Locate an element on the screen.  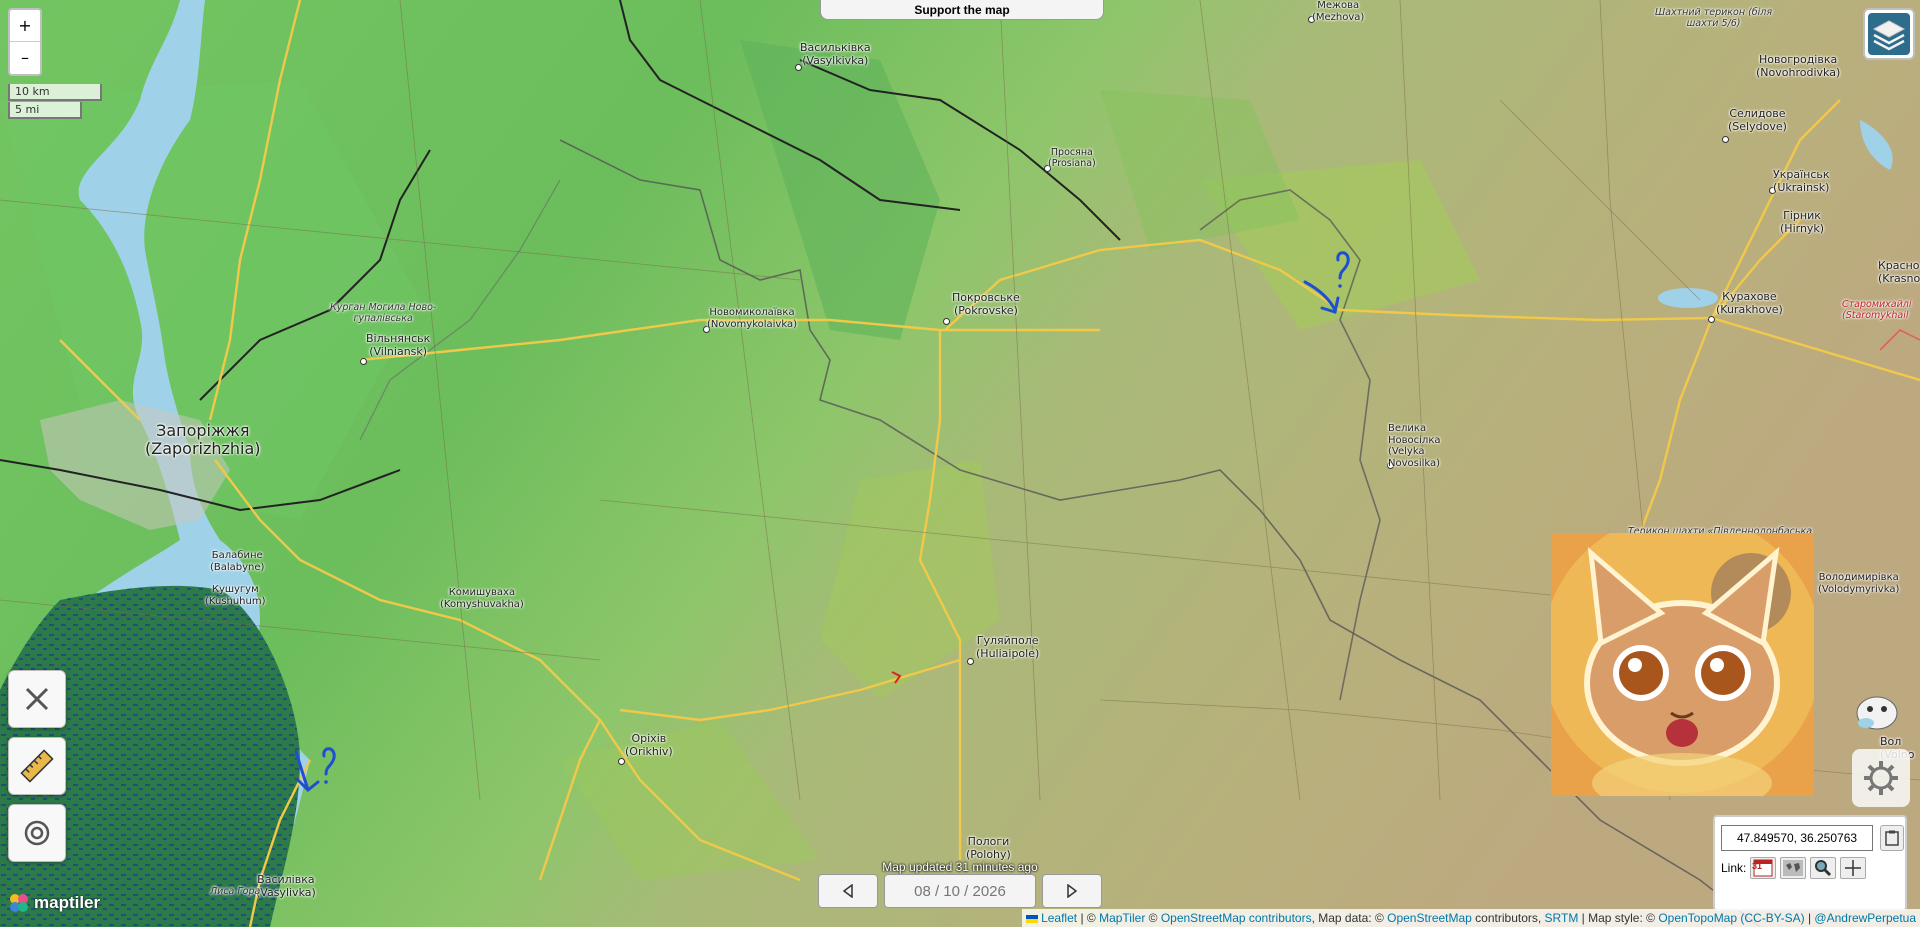
cat-illustration is located at coordinates (1682, 664).